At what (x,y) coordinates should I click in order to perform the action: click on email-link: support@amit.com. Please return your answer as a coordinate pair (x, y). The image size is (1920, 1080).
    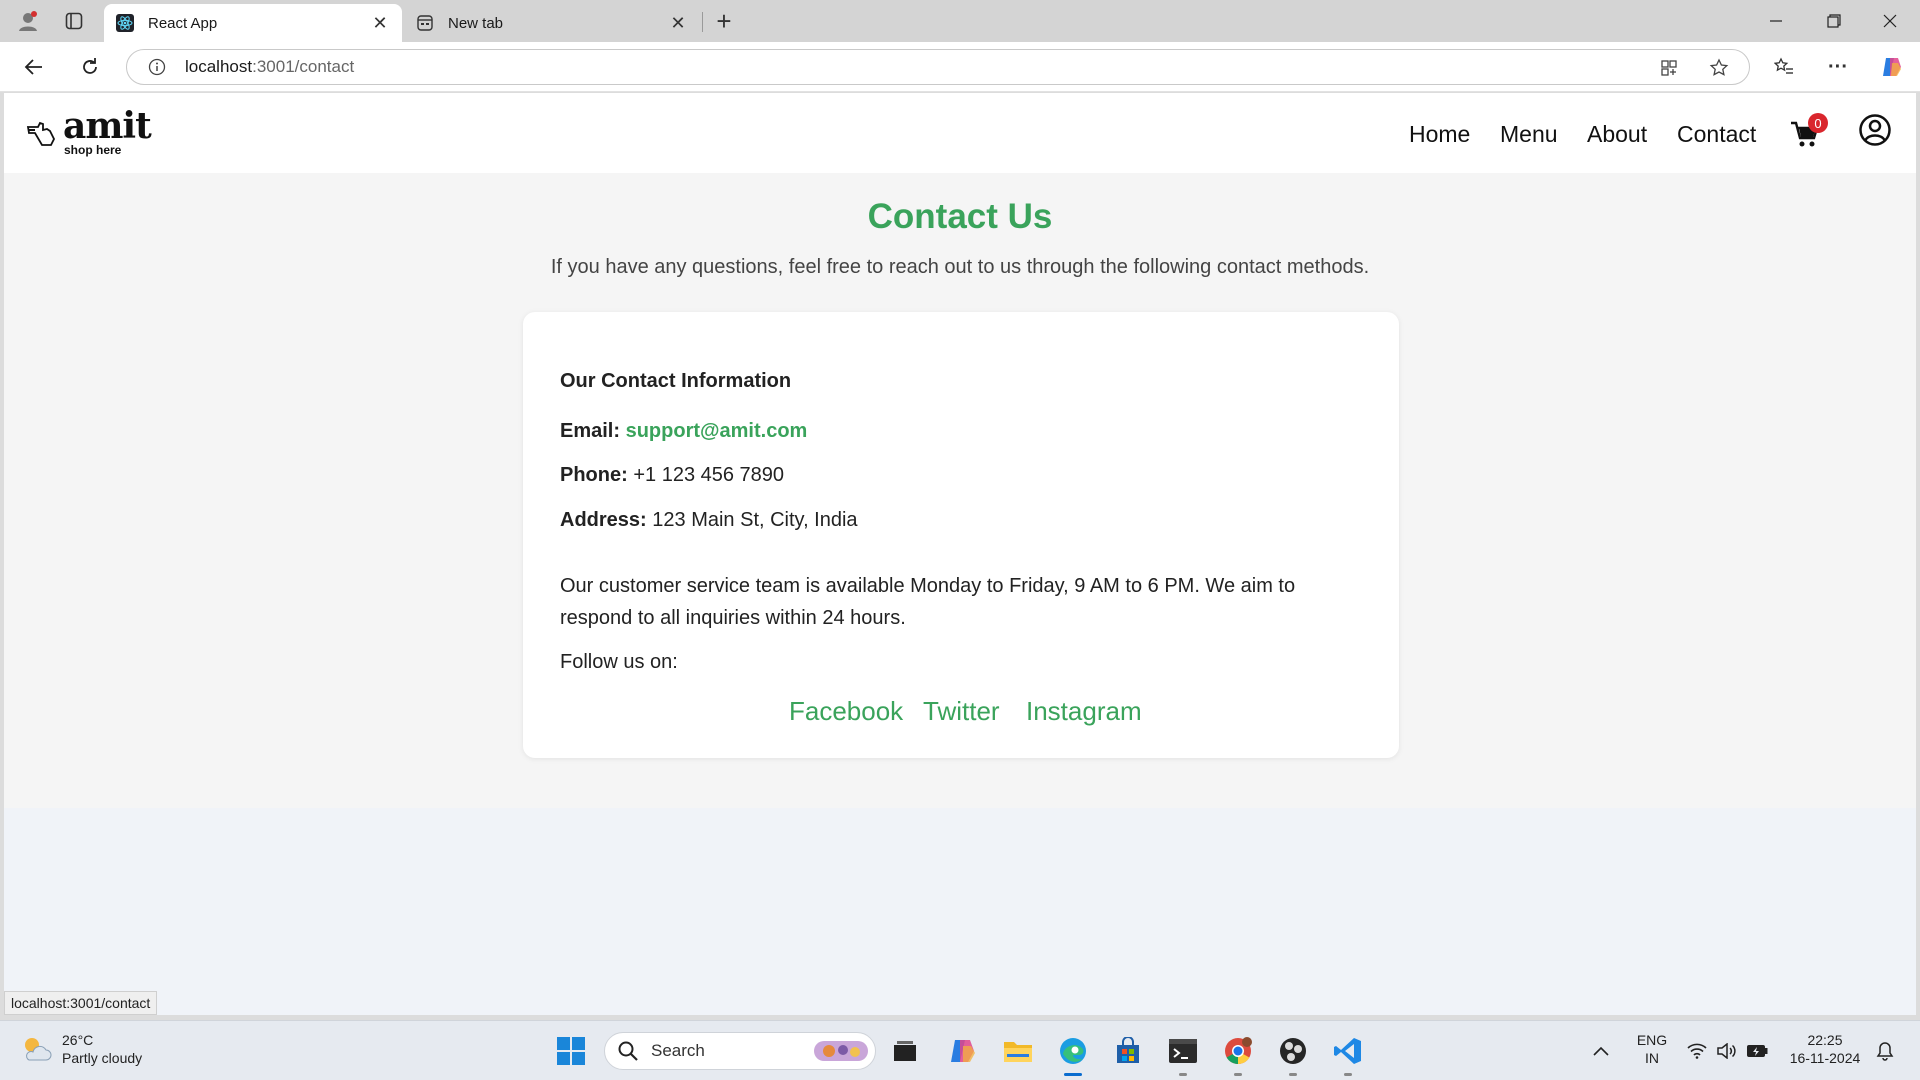
    Looking at the image, I should click on (717, 431).